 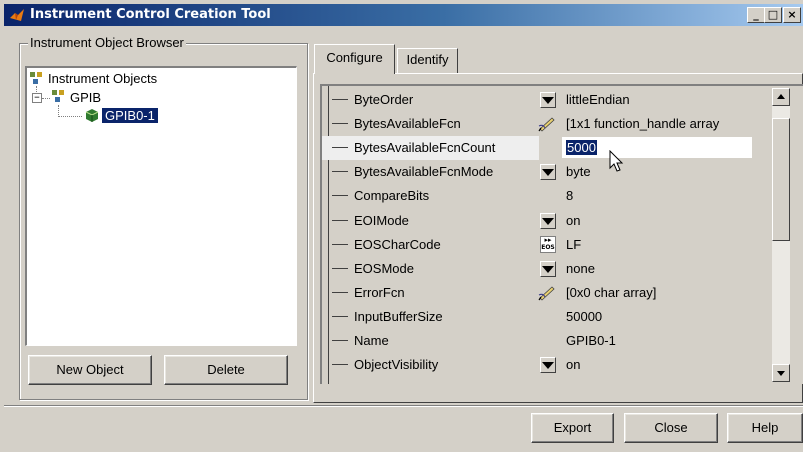 What do you see at coordinates (381, 220) in the screenshot?
I see `property-name: EOIMode` at bounding box center [381, 220].